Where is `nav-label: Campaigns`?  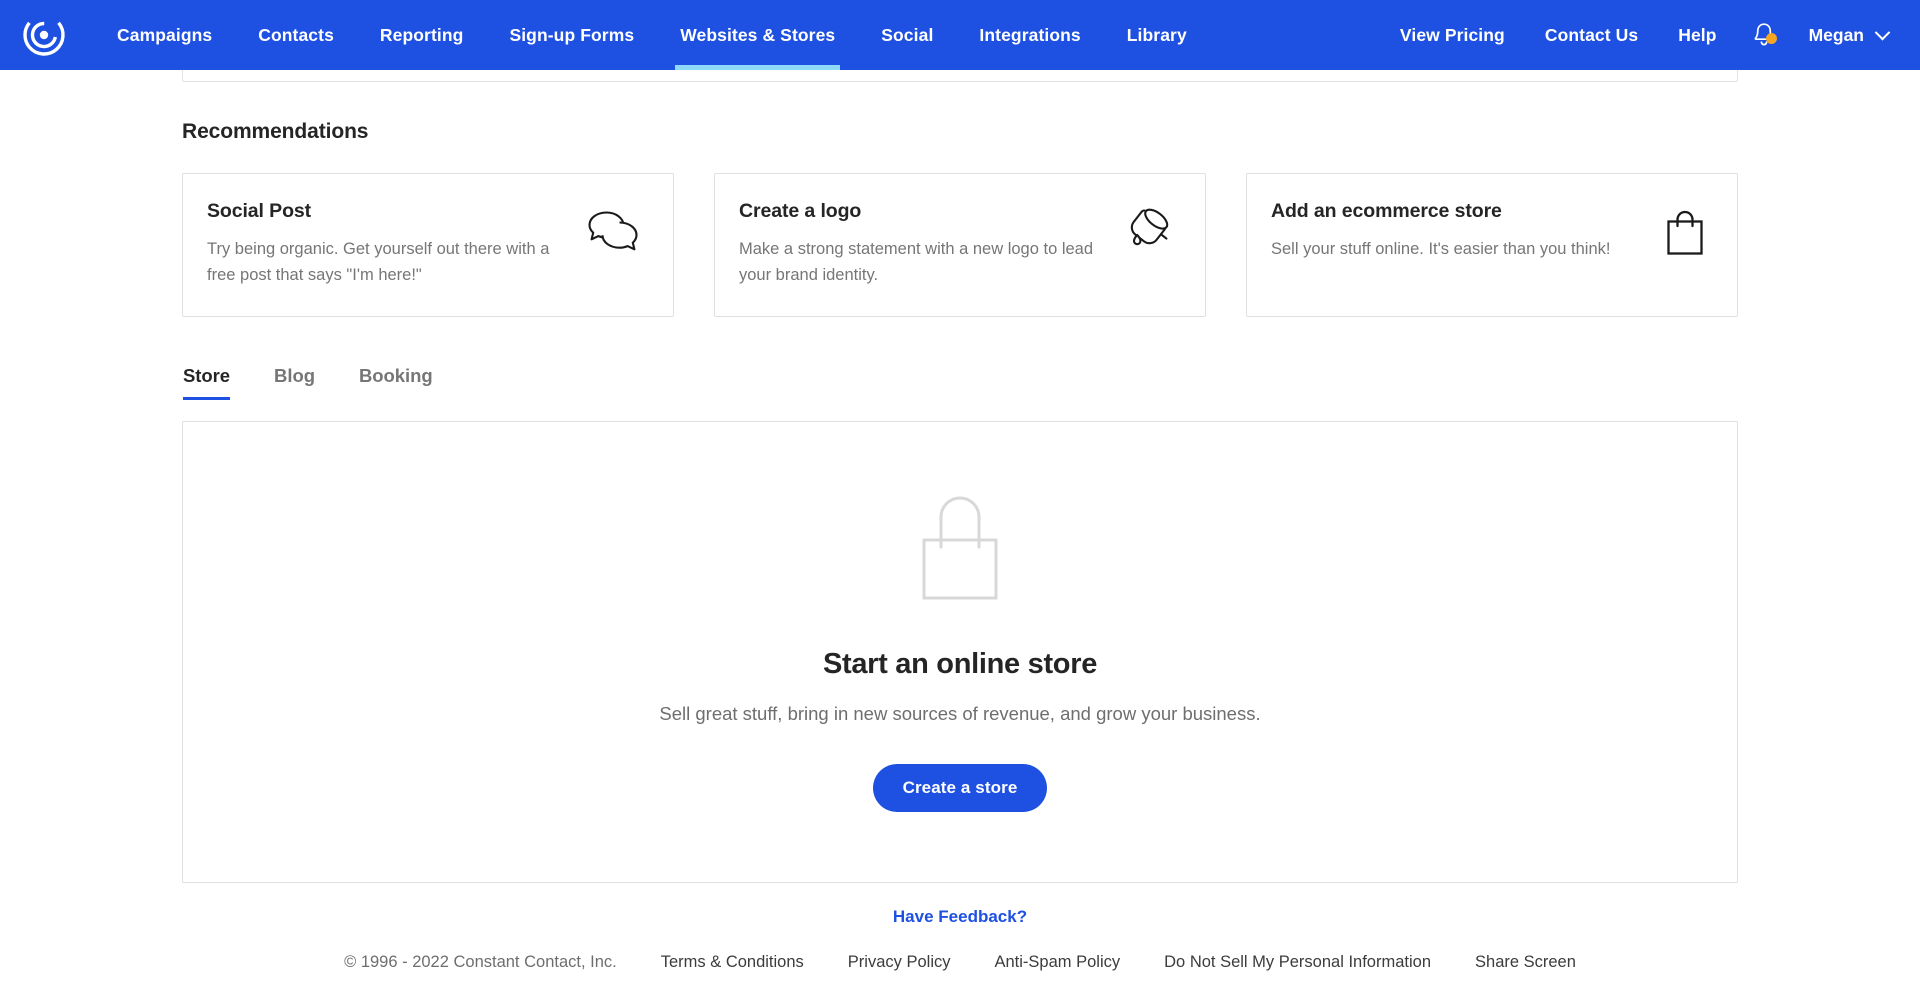 nav-label: Campaigns is located at coordinates (165, 34).